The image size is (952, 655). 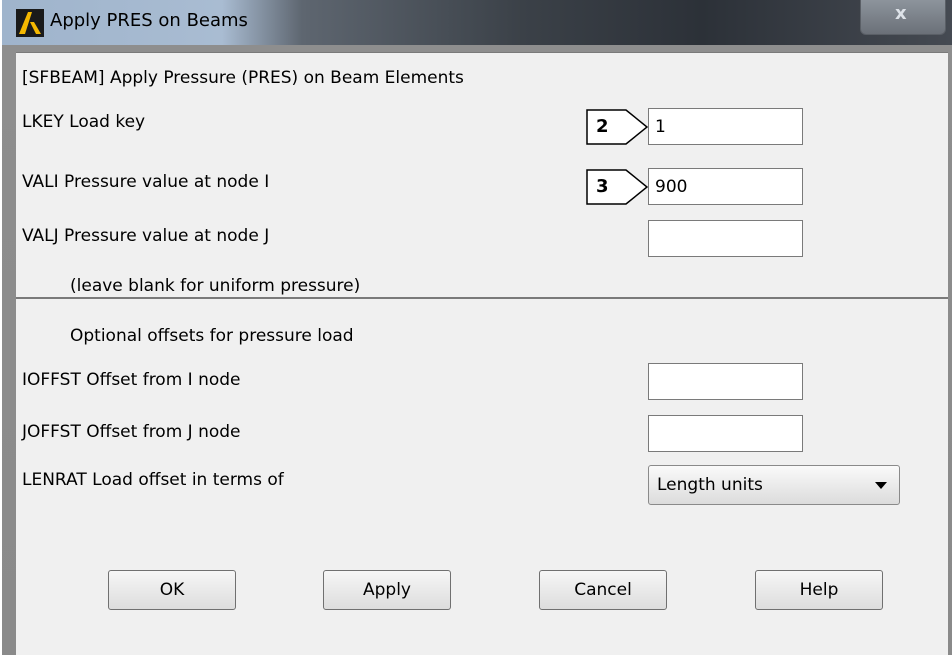 I want to click on panel-border, so click(x=482, y=52).